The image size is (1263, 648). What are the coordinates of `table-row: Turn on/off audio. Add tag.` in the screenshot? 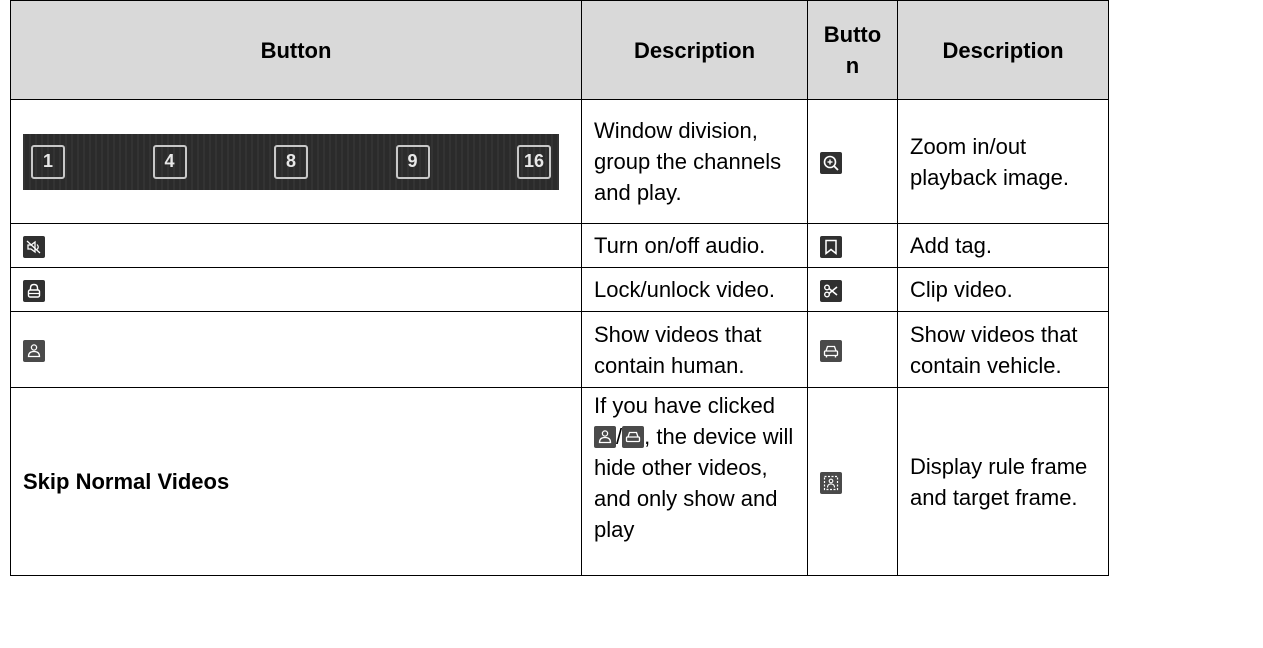 It's located at (559, 245).